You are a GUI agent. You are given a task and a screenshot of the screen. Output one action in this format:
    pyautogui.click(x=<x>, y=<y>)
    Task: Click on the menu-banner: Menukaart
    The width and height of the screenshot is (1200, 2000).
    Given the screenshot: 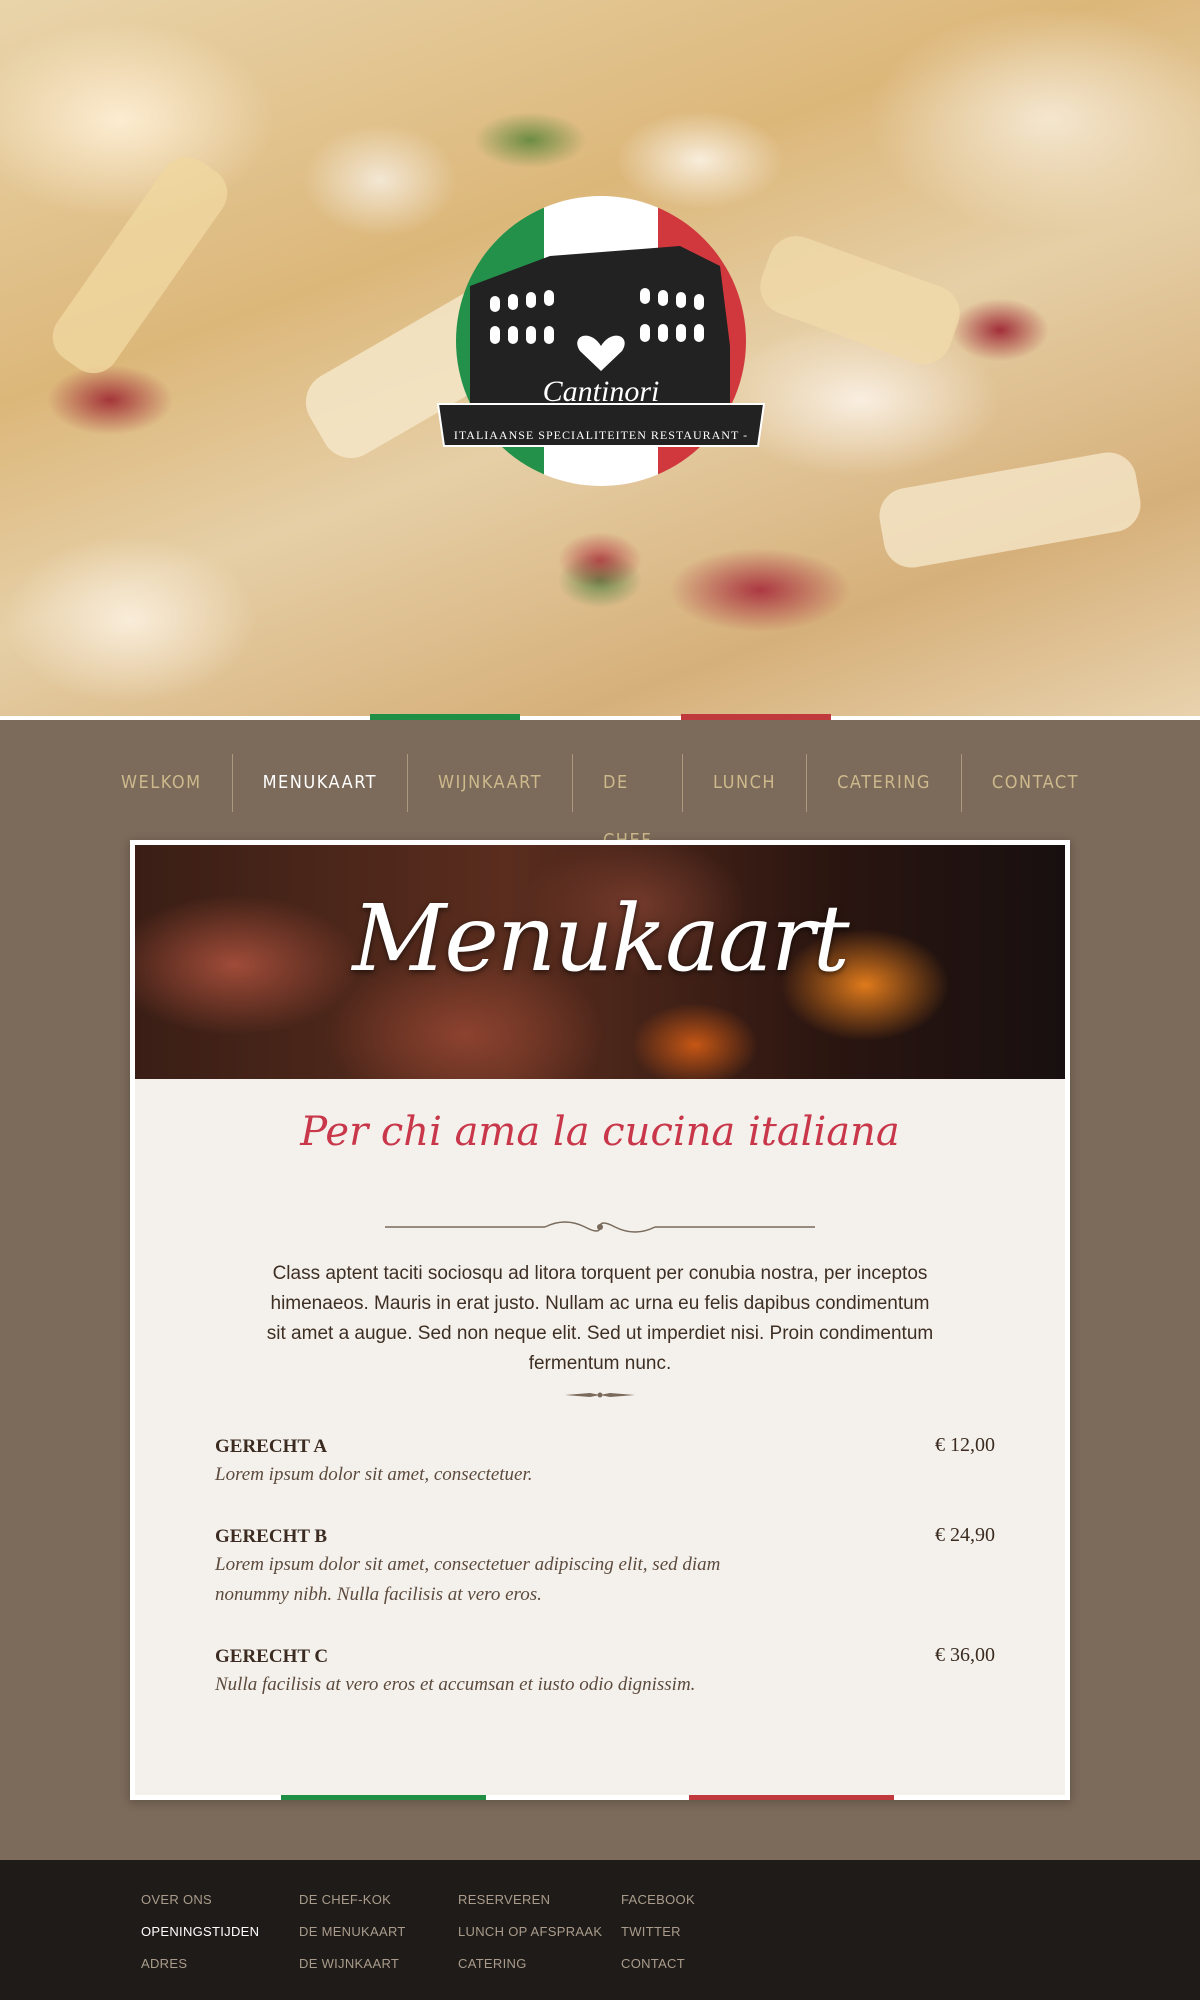 What is the action you would take?
    pyautogui.click(x=600, y=962)
    